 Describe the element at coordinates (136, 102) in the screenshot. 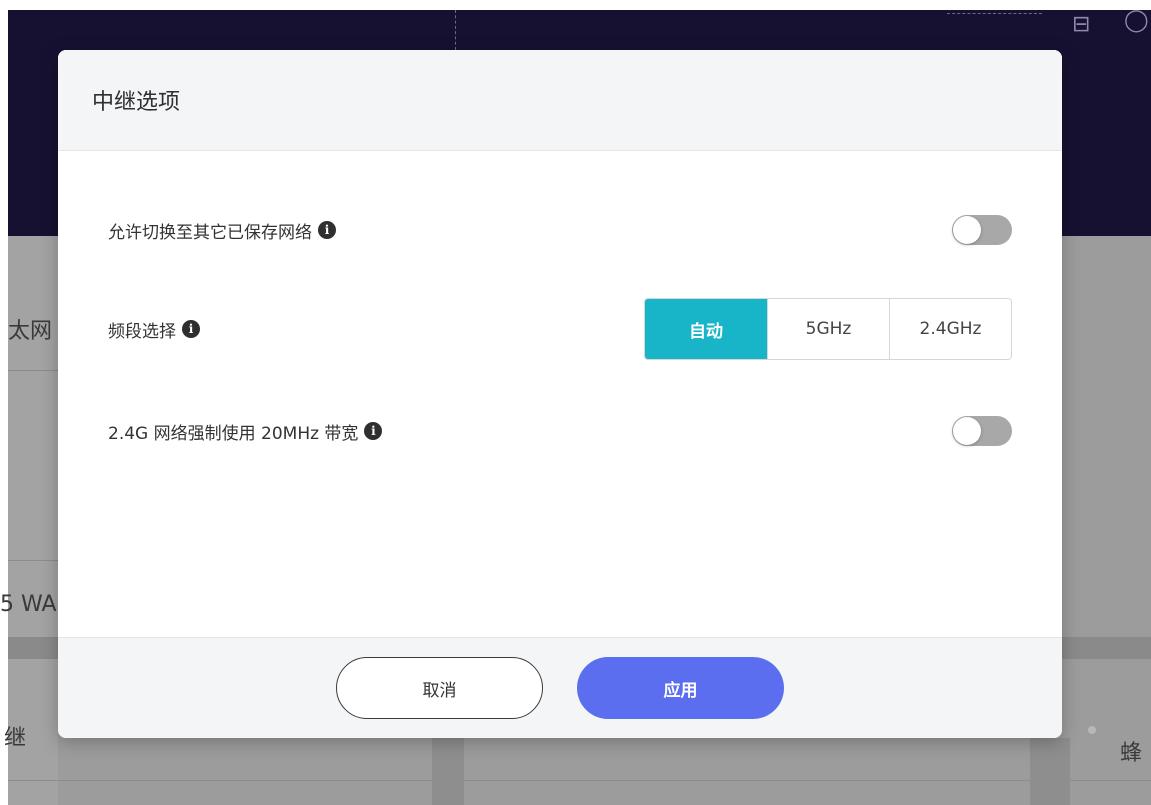

I see `dialog-title: 中继选项` at that location.